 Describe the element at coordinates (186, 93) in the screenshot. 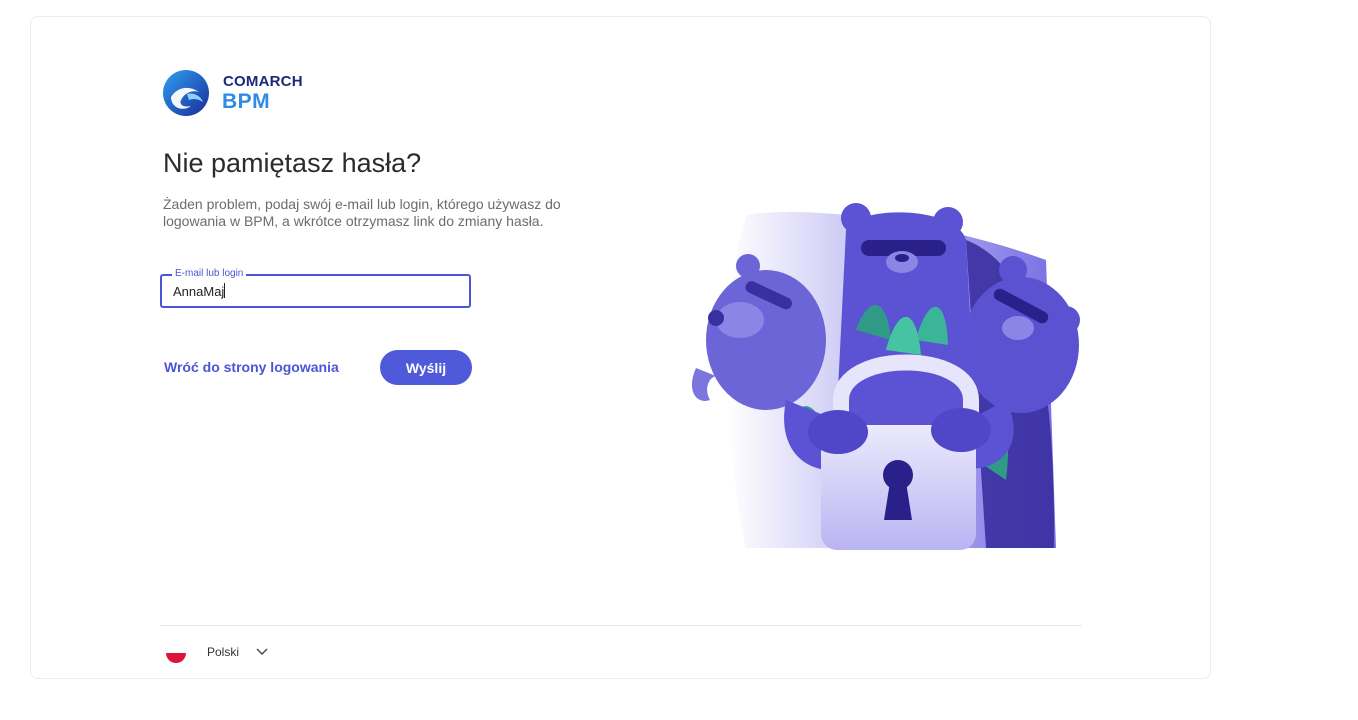

I see `comarch-logo-icon` at that location.